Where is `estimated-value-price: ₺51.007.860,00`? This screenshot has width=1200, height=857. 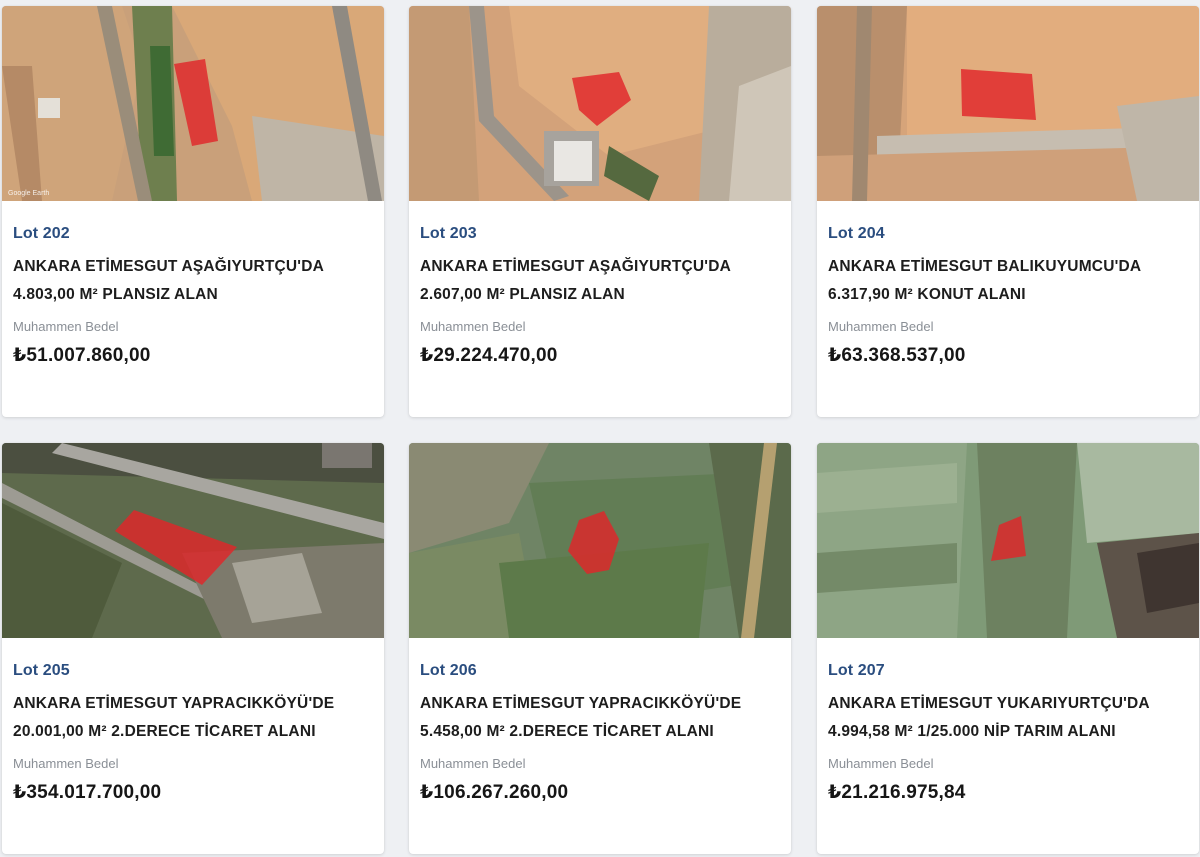 estimated-value-price: ₺51.007.860,00 is located at coordinates (82, 355).